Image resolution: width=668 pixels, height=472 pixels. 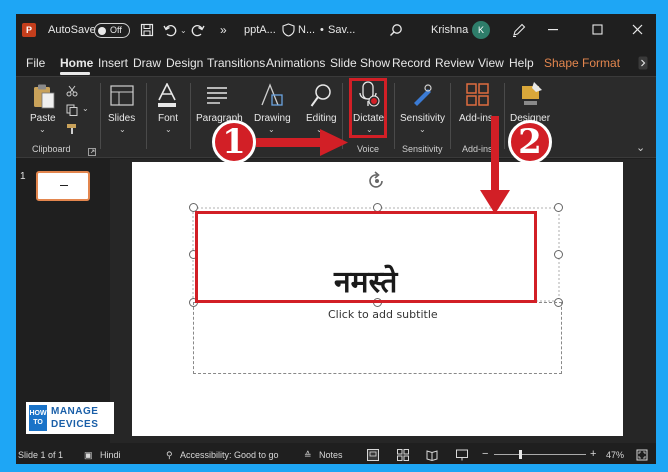 I want to click on sensitivity-dropdown-icon: ⌄, so click(x=422, y=129).